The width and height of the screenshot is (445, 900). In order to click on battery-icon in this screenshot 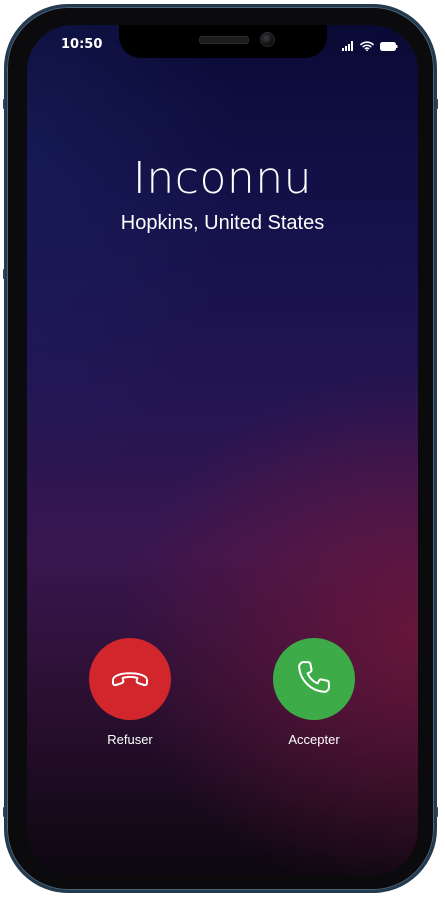, I will do `click(389, 47)`.